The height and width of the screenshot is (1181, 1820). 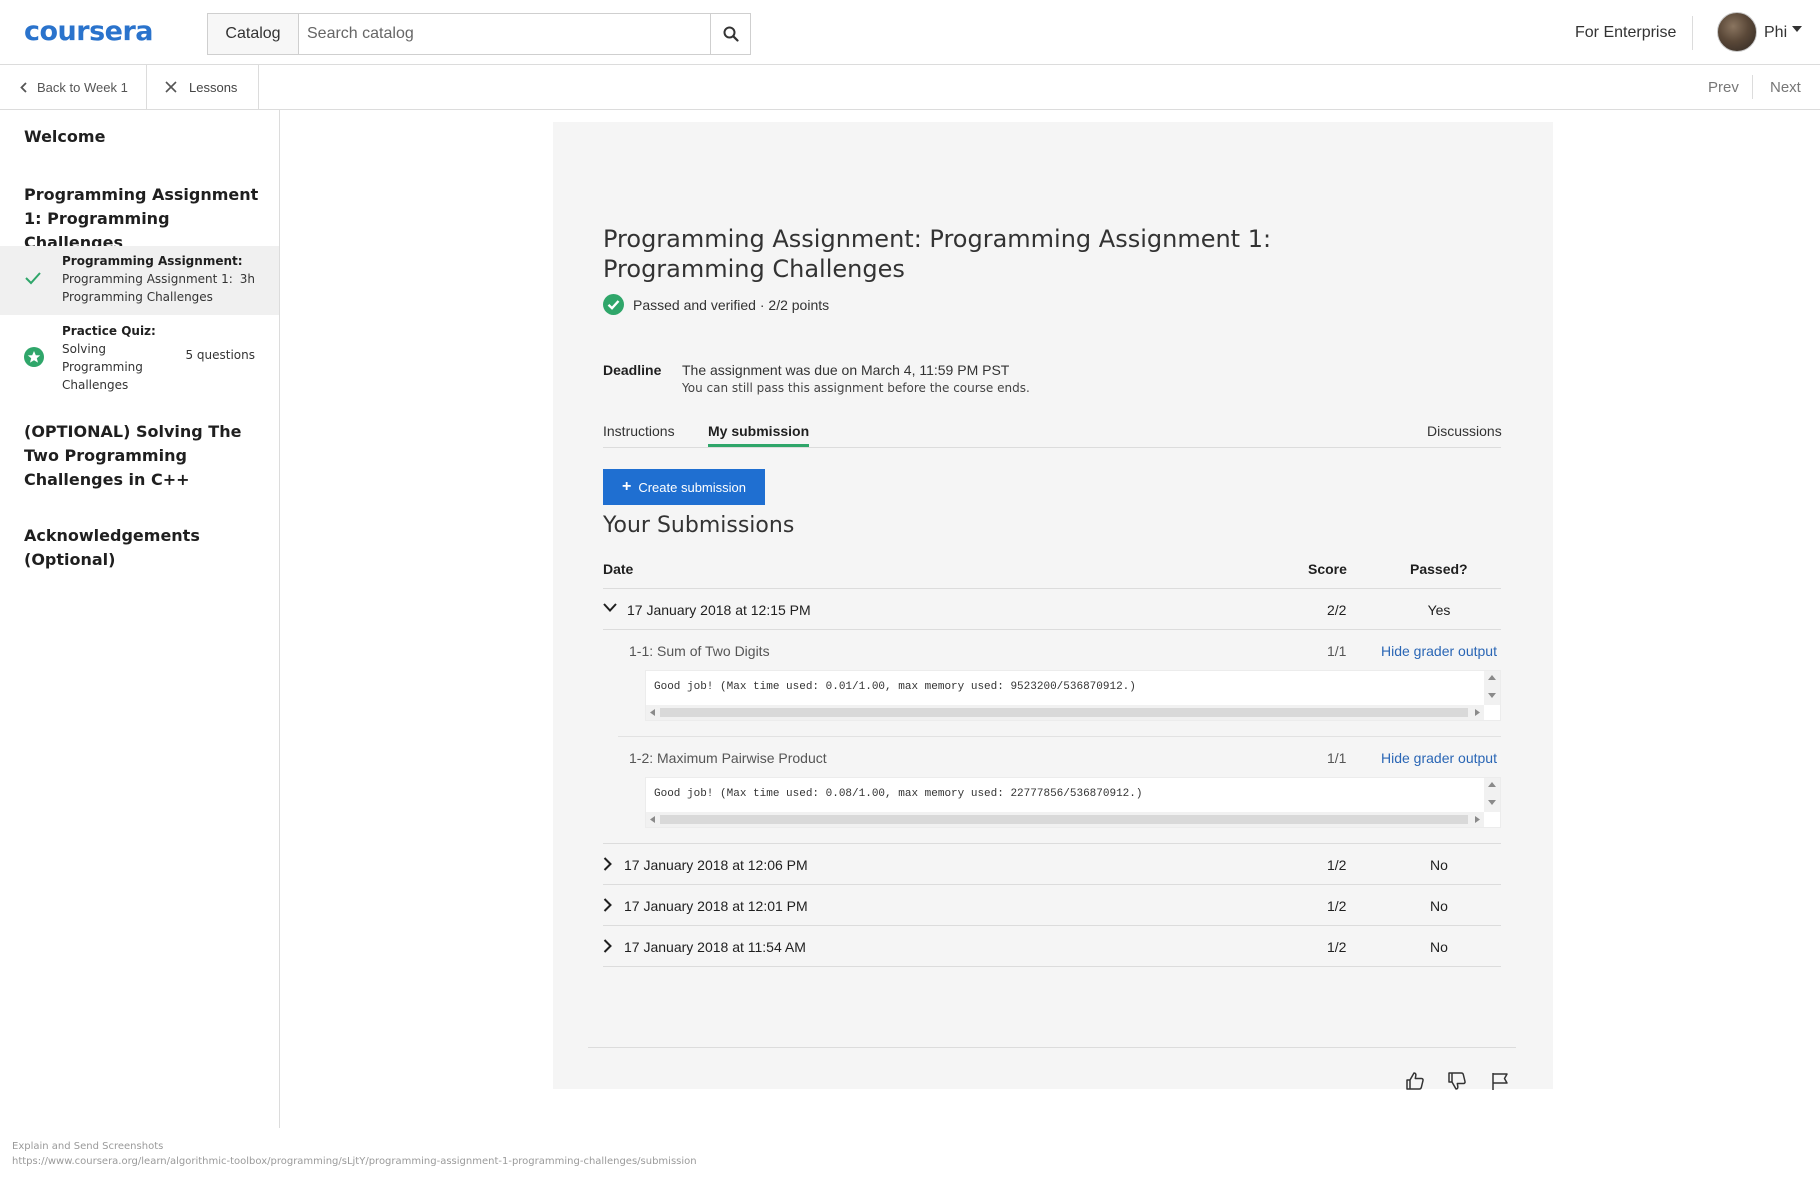 I want to click on lessons-toggle-button: Lessons, so click(x=203, y=87).